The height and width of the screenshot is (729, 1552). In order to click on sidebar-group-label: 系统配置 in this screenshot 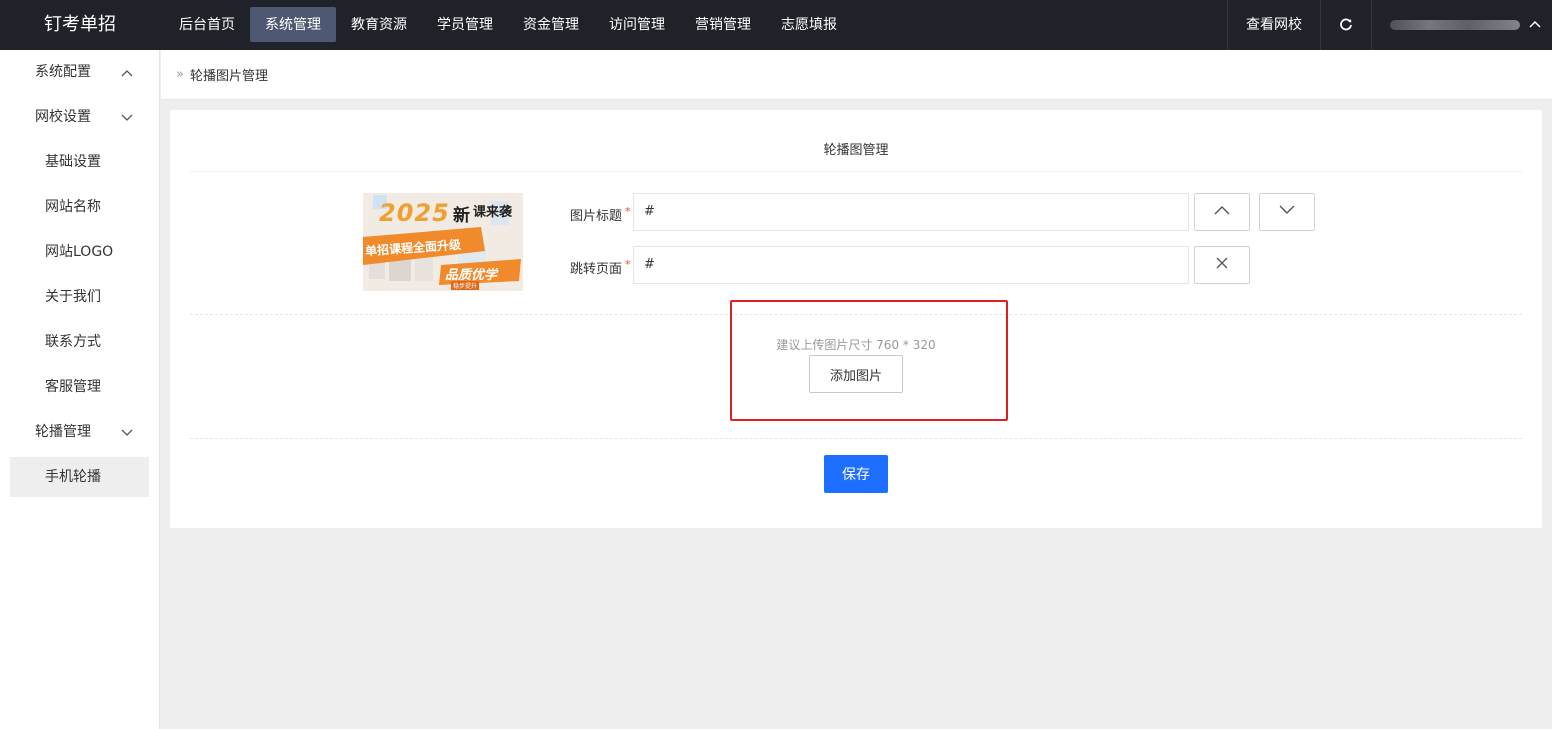, I will do `click(63, 72)`.